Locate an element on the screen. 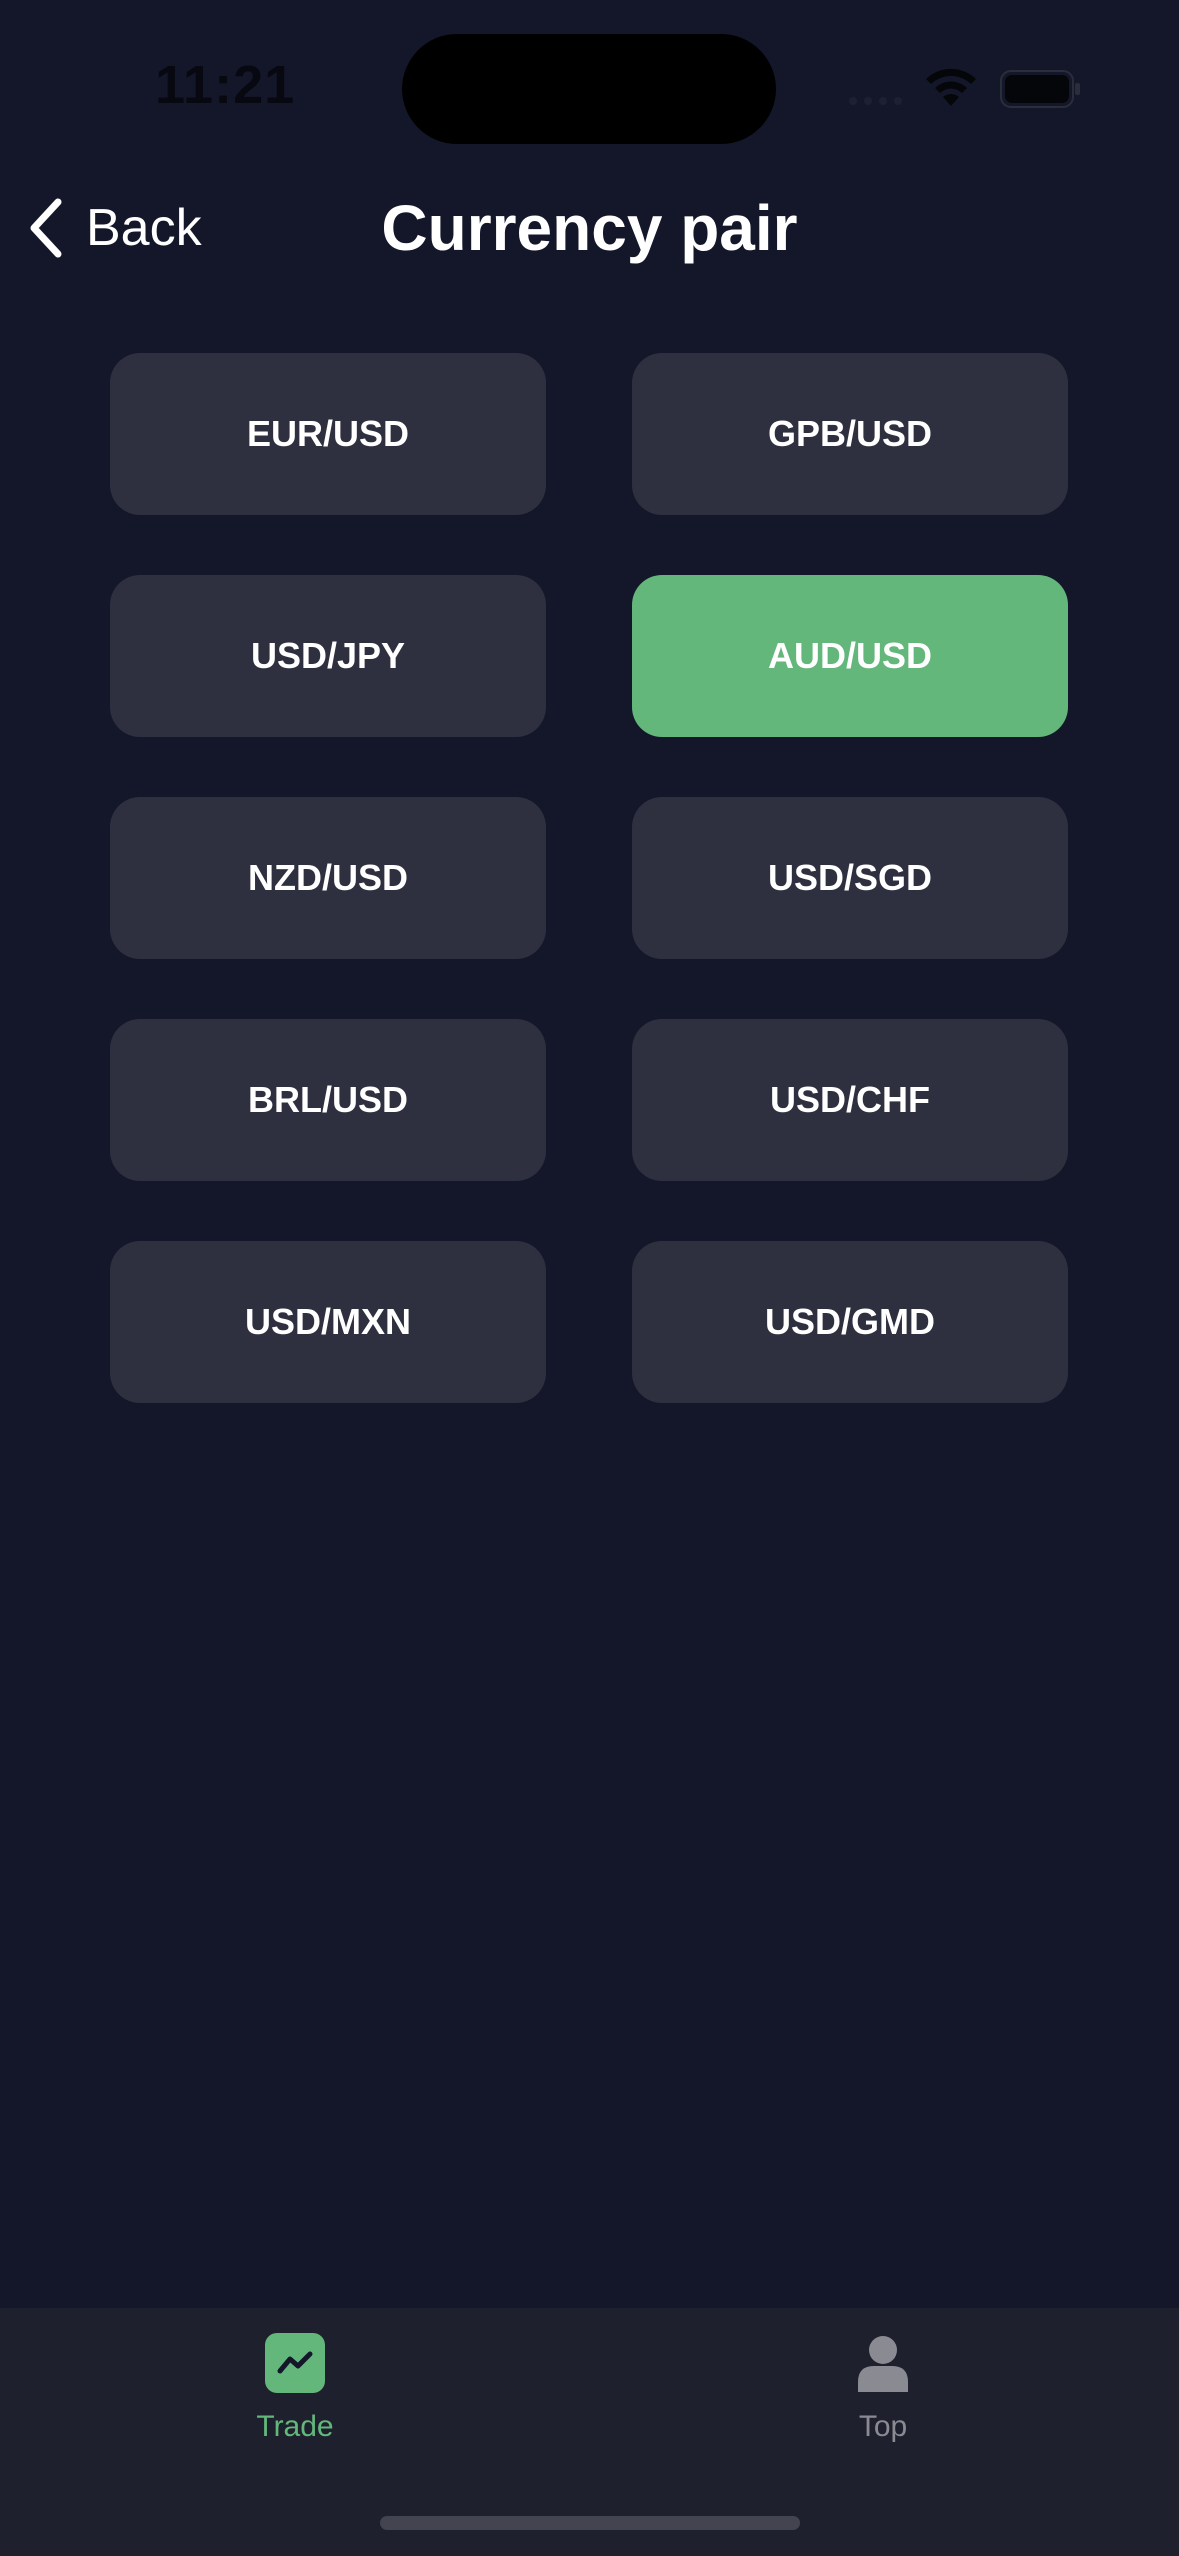 Image resolution: width=1179 pixels, height=2556 pixels. tab-trade-label: Trade is located at coordinates (295, 2426).